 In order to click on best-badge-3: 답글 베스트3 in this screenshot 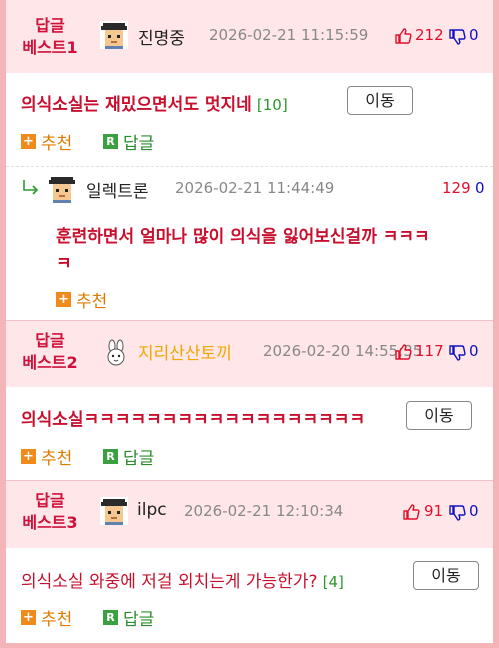, I will do `click(50, 511)`.